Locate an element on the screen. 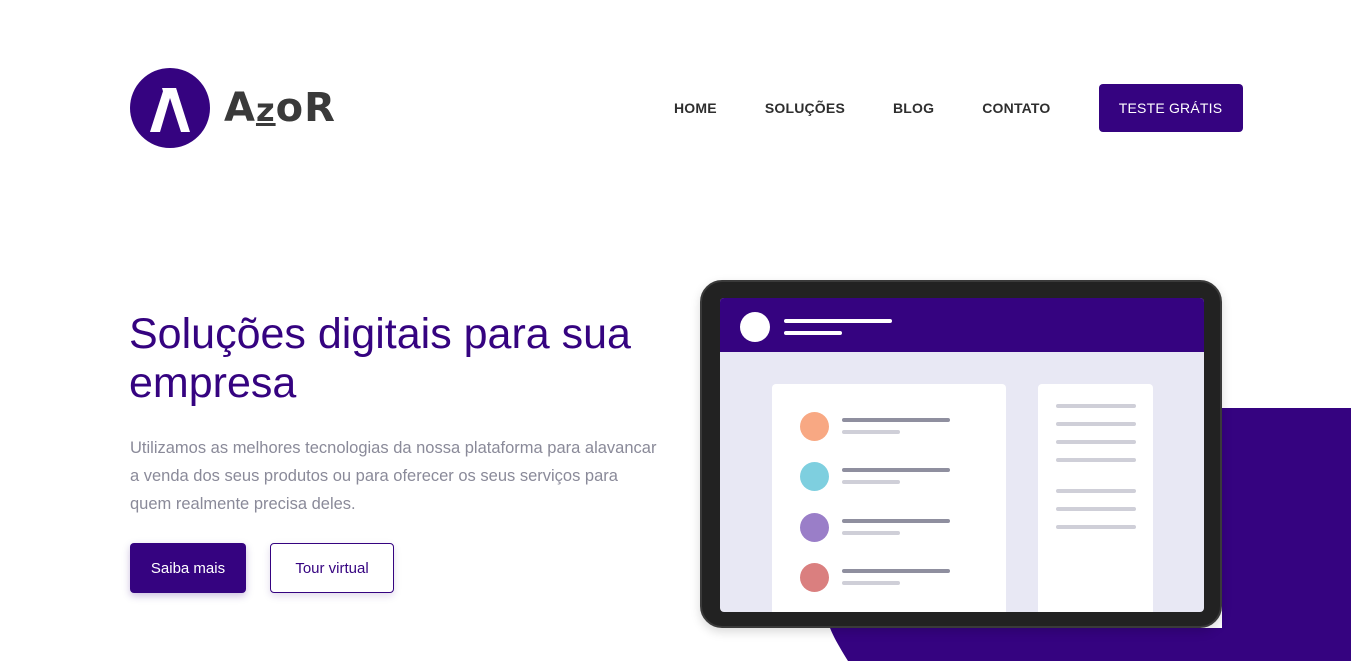  nav-solucoes: SOLUÇÕES is located at coordinates (805, 108).